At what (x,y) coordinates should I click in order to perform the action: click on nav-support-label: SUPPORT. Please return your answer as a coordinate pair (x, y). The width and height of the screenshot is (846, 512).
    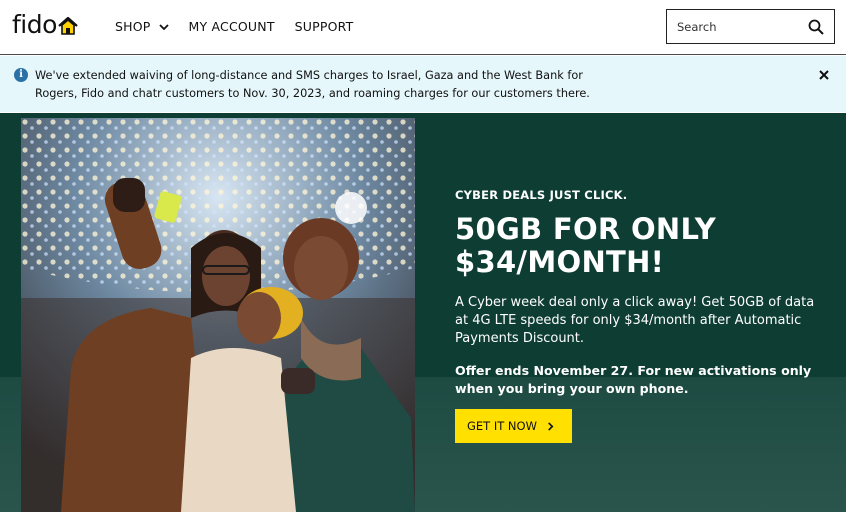
    Looking at the image, I should click on (324, 26).